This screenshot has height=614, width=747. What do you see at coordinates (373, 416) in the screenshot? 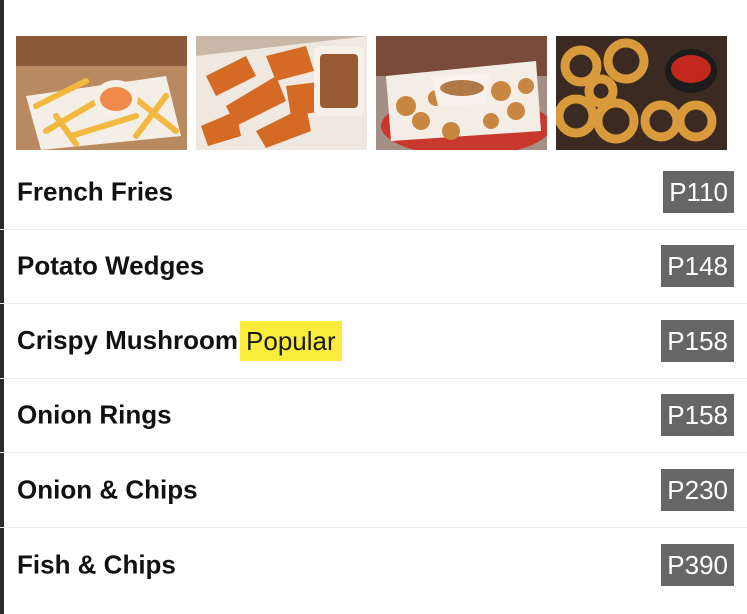
I see `menu-row-onion-rings: Onion Rings P158` at bounding box center [373, 416].